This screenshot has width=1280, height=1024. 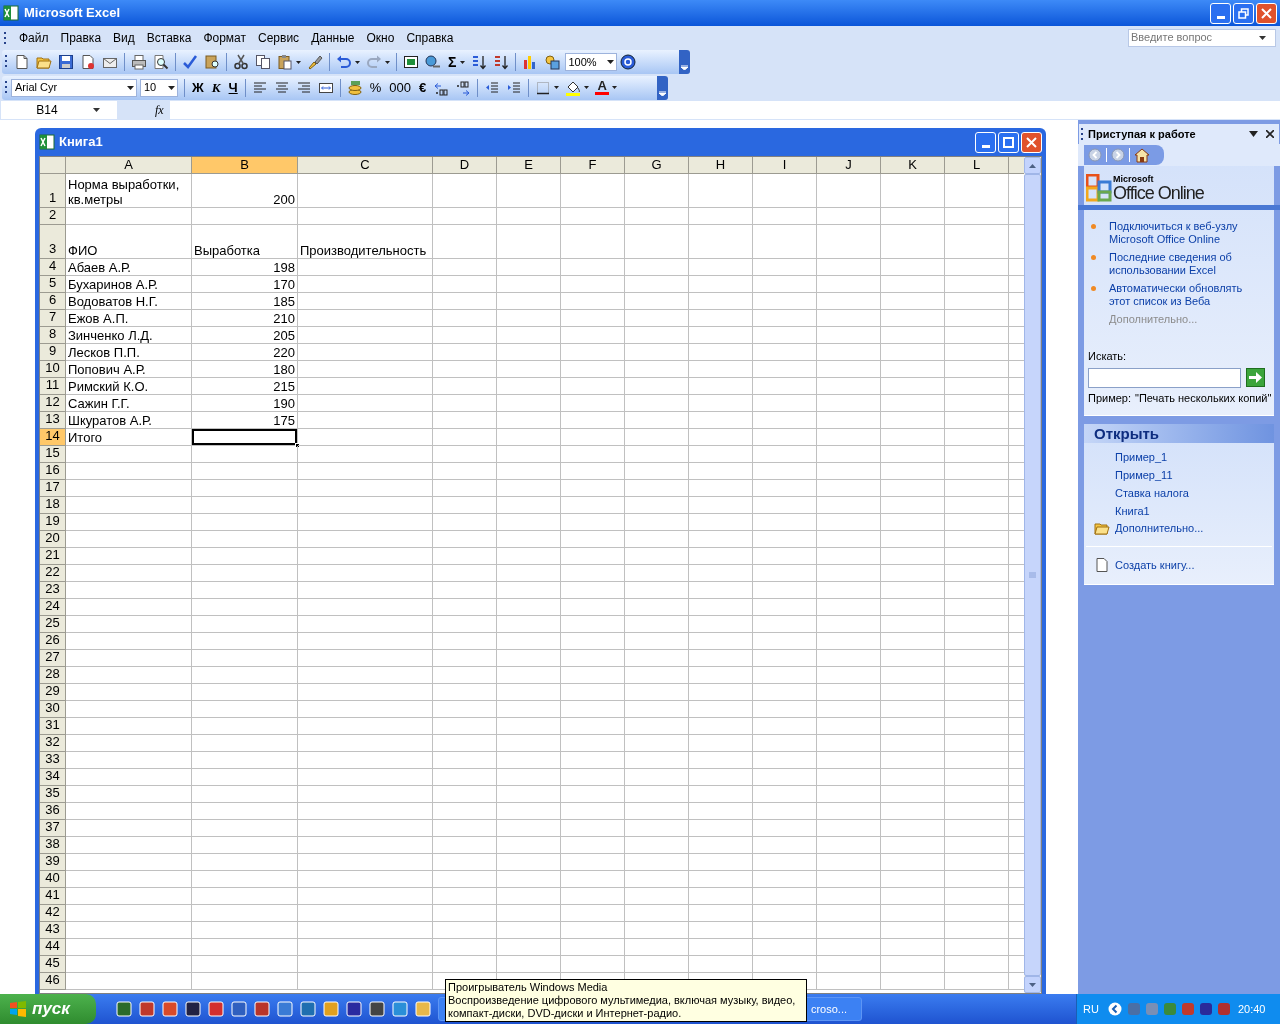 I want to click on row-header: 6, so click(x=53, y=301).